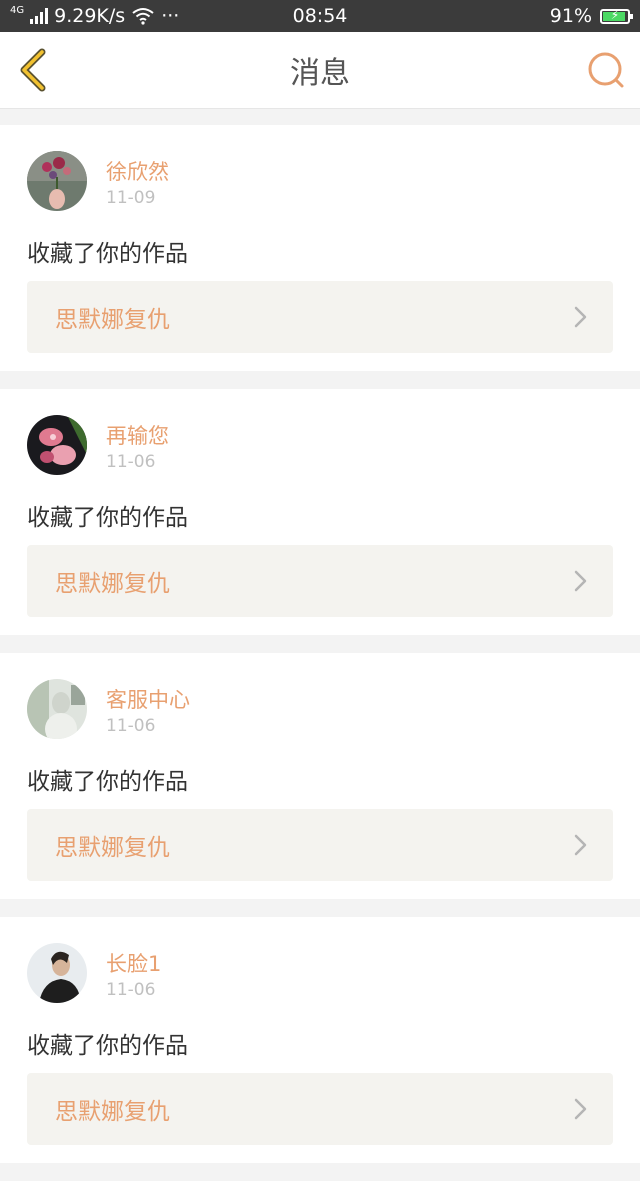 The image size is (640, 1181). I want to click on status-bar-right: 91% ⚡, so click(591, 16).